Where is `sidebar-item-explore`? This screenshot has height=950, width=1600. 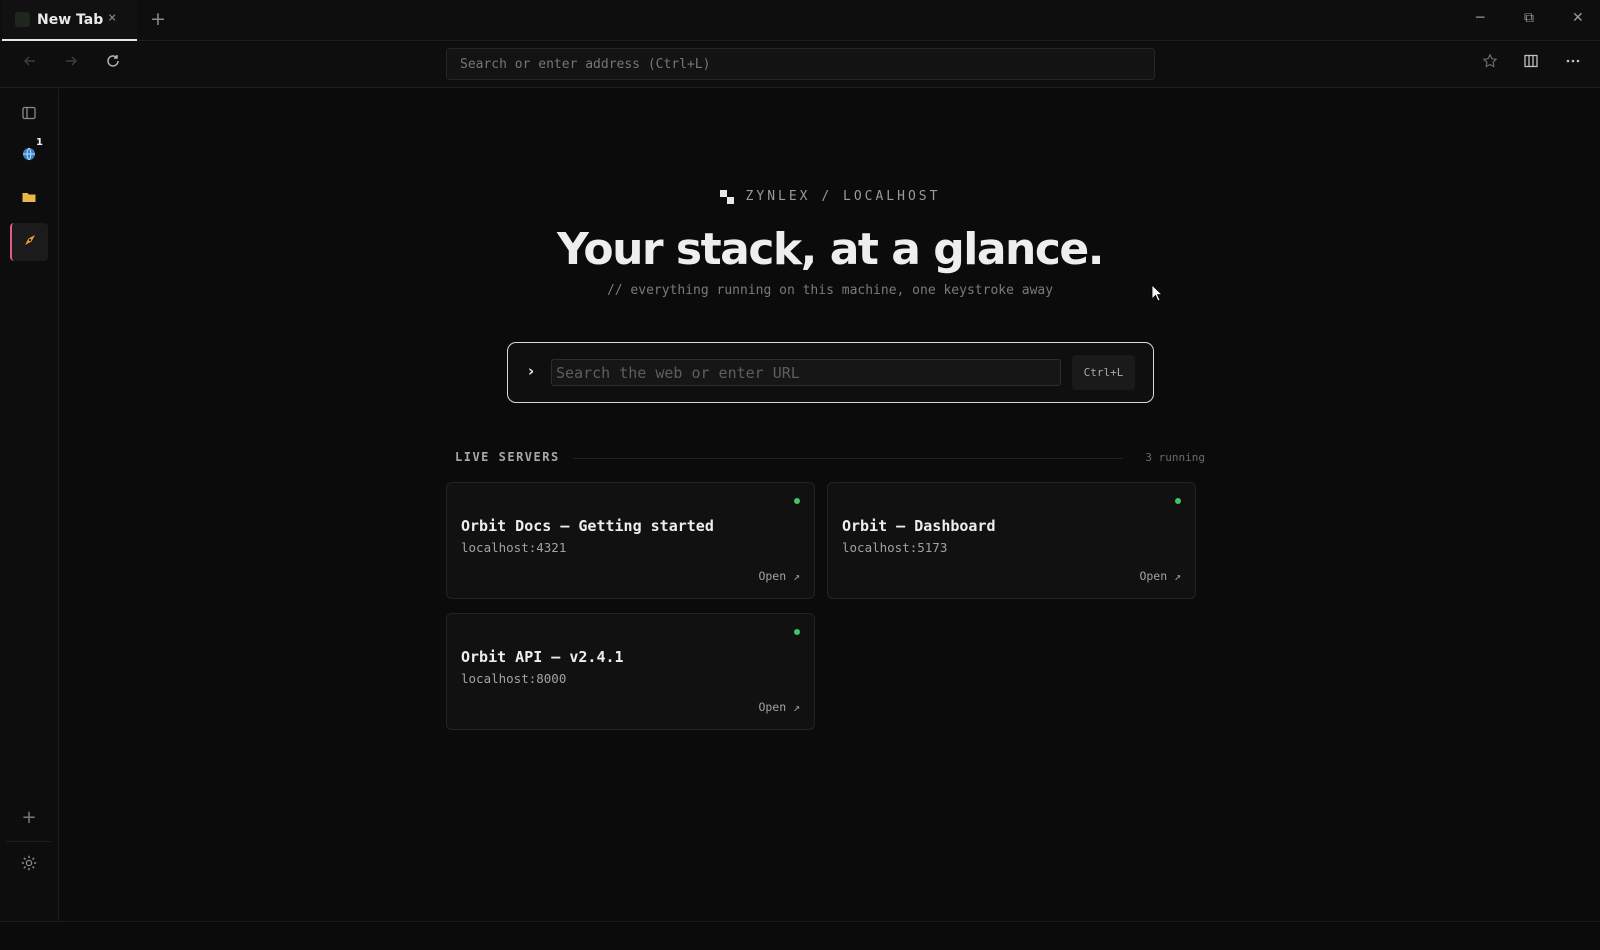
sidebar-item-explore is located at coordinates (29, 242).